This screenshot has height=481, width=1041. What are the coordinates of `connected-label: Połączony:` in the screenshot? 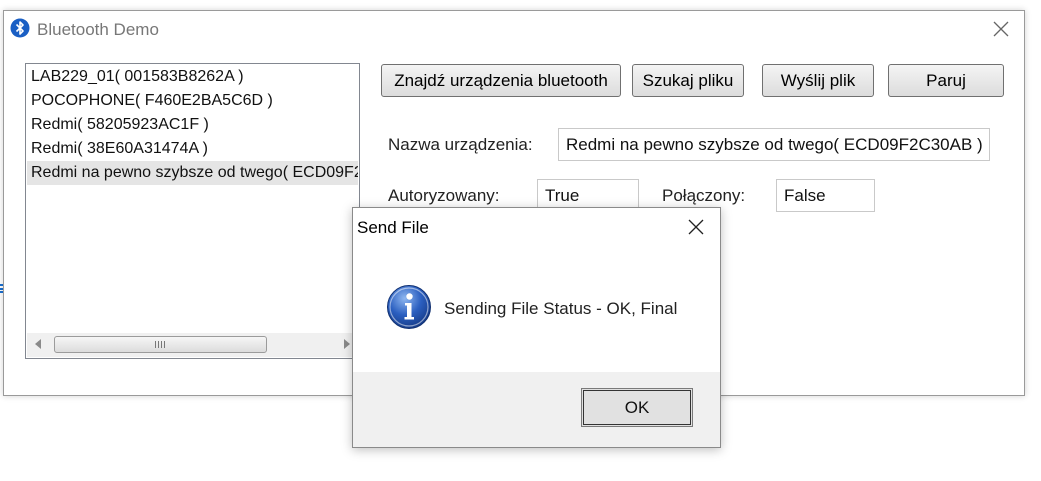 It's located at (704, 195).